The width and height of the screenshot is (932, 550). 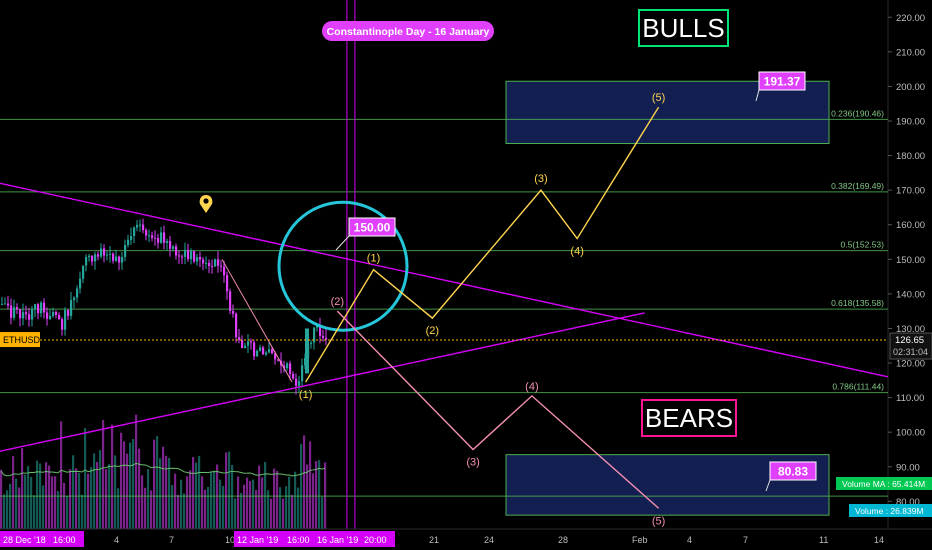 What do you see at coordinates (64, 540) in the screenshot?
I see `time-tick-label: 16:00` at bounding box center [64, 540].